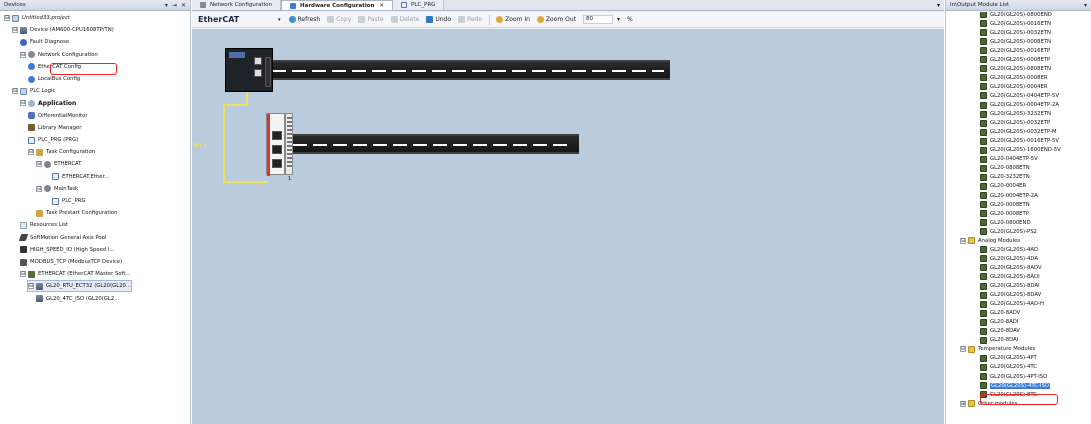 The height and width of the screenshot is (424, 1091). I want to click on zoom-in-button: Zoom In, so click(513, 19).